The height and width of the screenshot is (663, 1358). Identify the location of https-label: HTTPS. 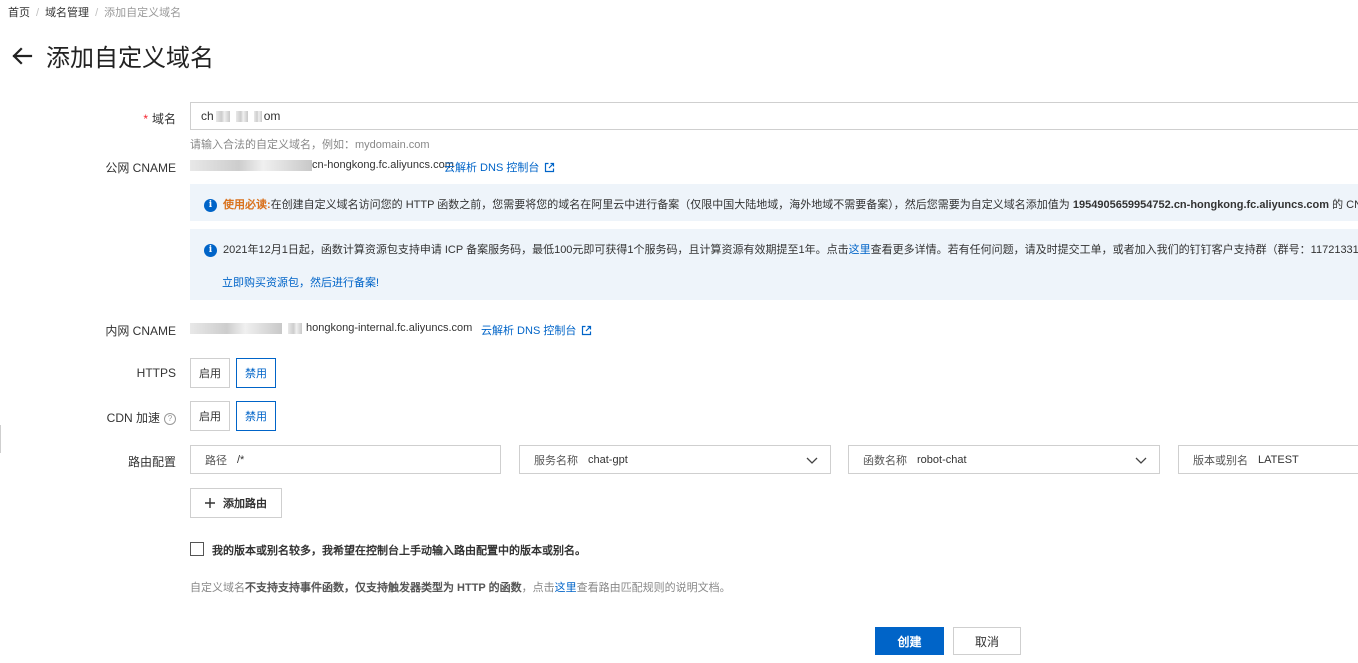
(156, 373).